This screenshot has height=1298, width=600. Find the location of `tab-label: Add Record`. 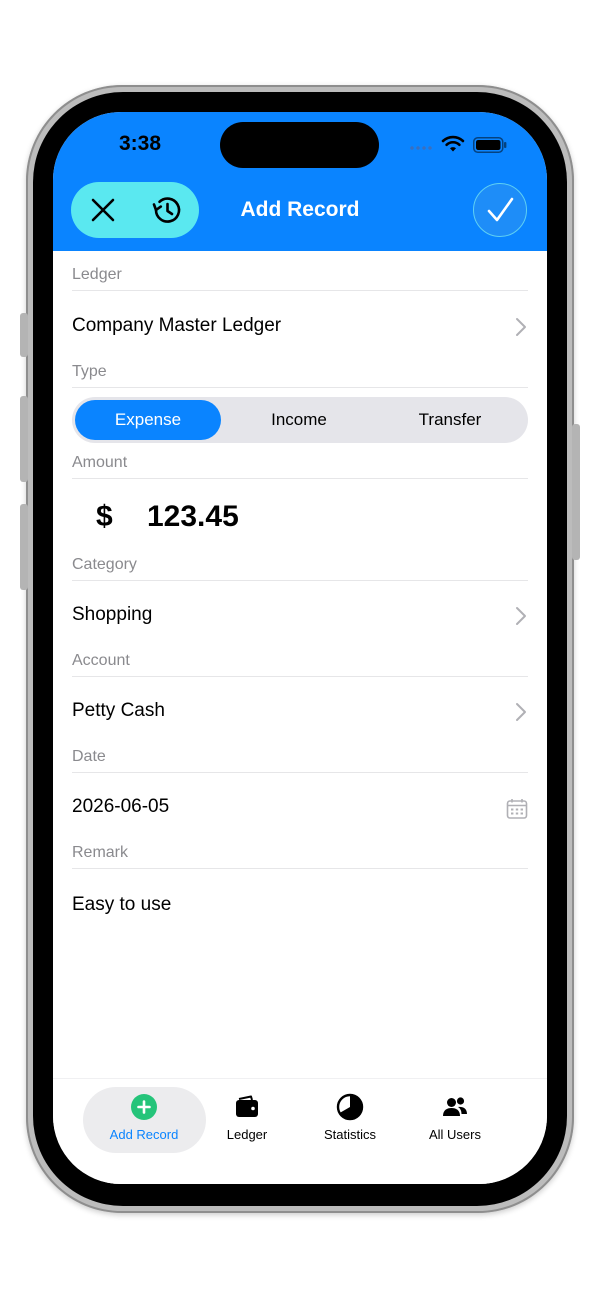

tab-label: Add Record is located at coordinates (144, 1134).